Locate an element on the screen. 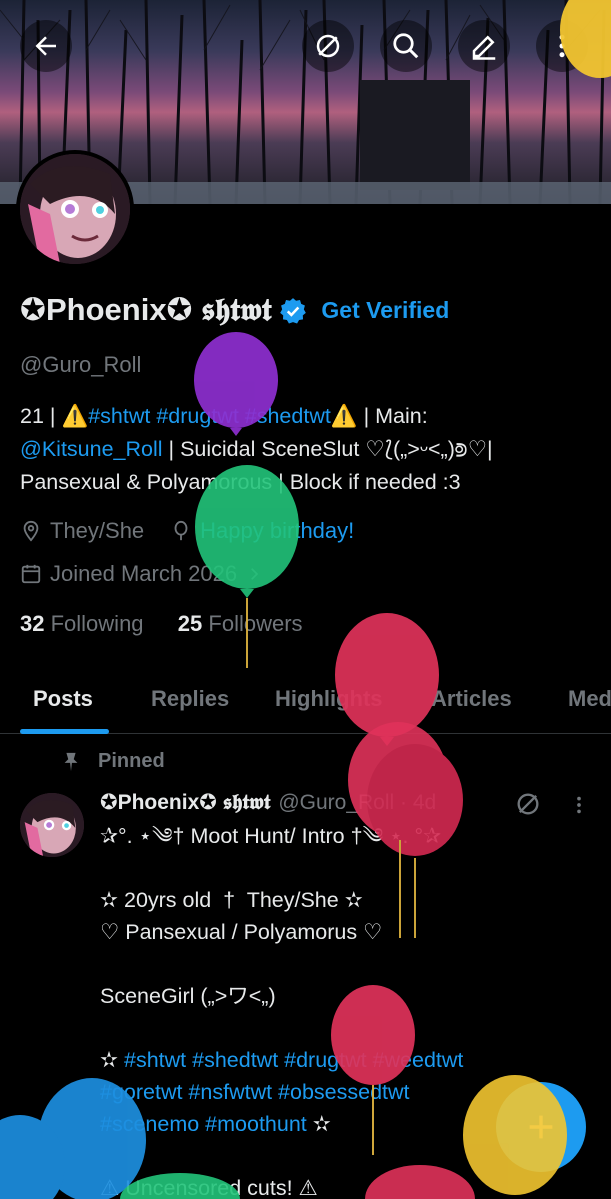  pinned-label-row: Pinned is located at coordinates (112, 761).